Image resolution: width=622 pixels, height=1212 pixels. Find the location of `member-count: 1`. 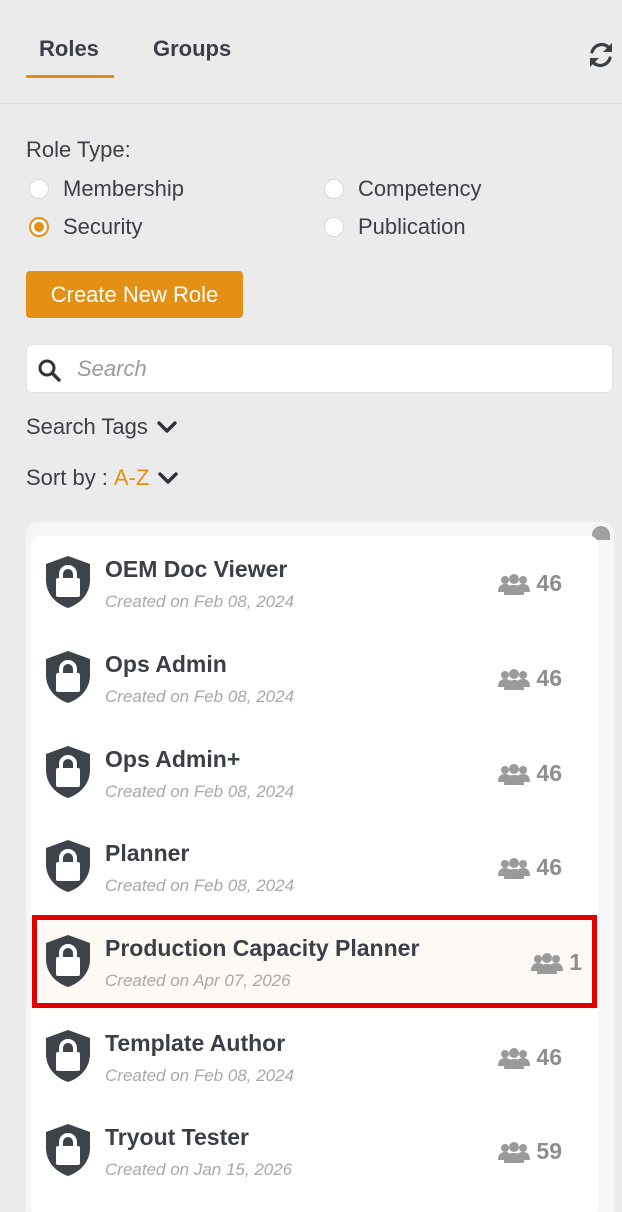

member-count: 1 is located at coordinates (556, 962).